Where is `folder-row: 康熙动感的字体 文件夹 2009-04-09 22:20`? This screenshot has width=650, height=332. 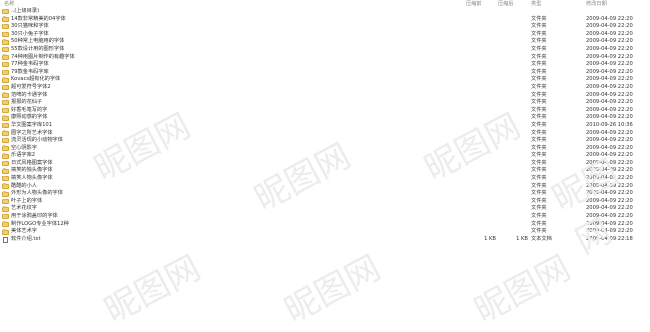 folder-row: 康熙动感的字体 文件夹 2009-04-09 22:20 is located at coordinates (325, 118).